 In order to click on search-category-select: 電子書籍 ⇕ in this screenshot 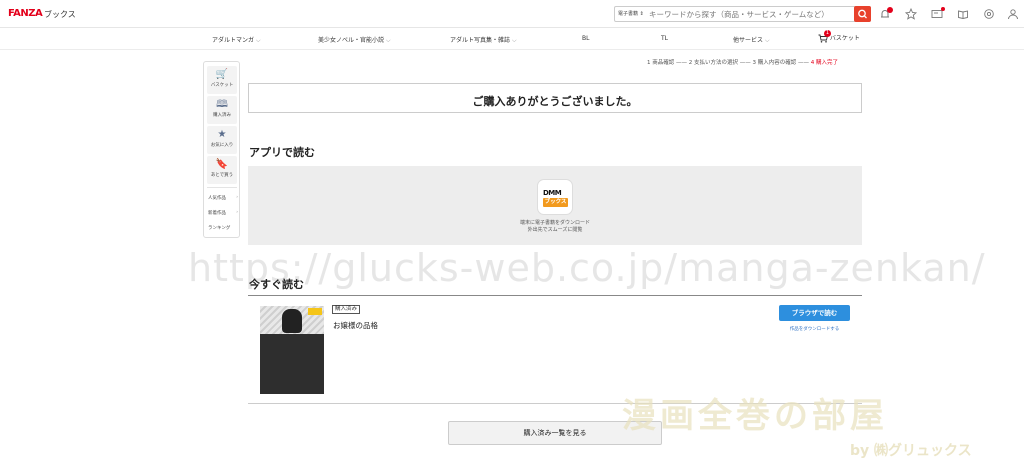, I will do `click(631, 13)`.